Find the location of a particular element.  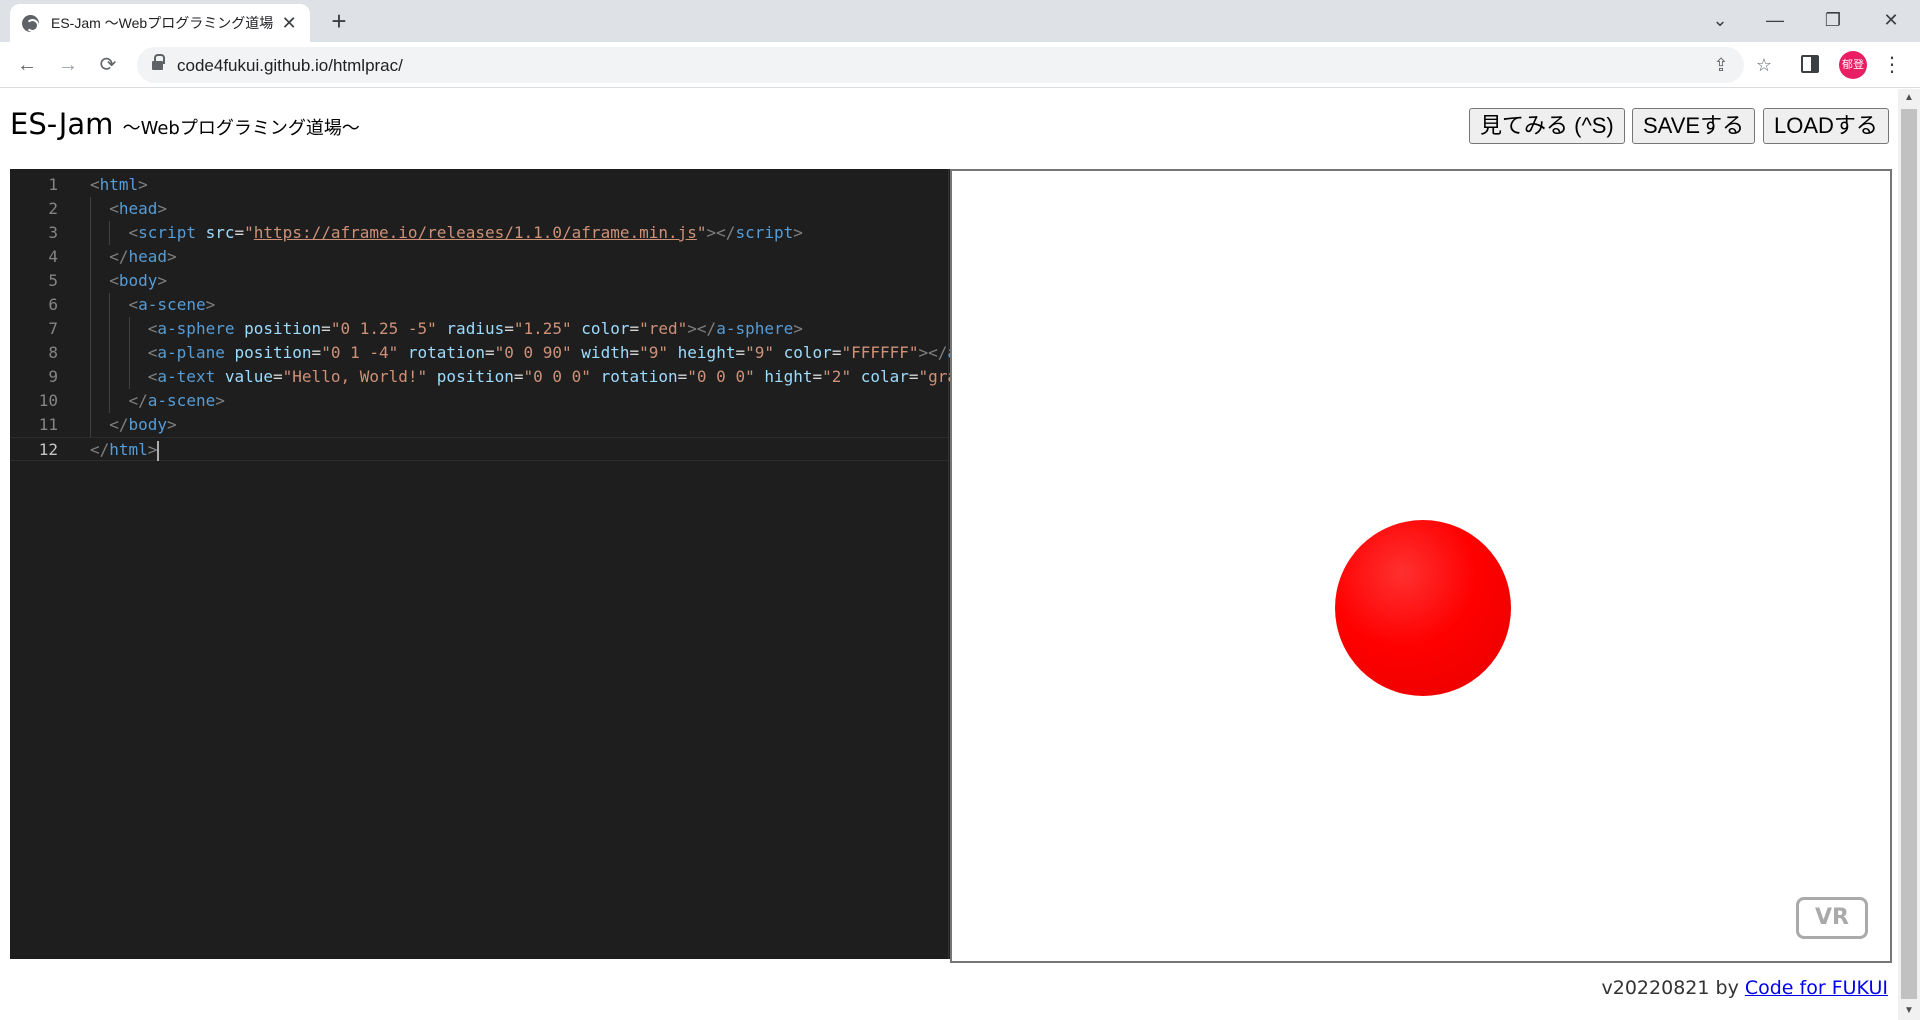

reload-button: ⟳ is located at coordinates (108, 65).